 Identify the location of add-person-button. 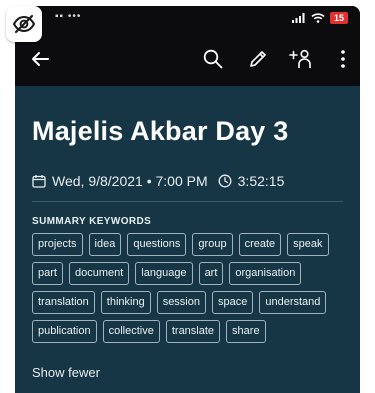
(301, 59).